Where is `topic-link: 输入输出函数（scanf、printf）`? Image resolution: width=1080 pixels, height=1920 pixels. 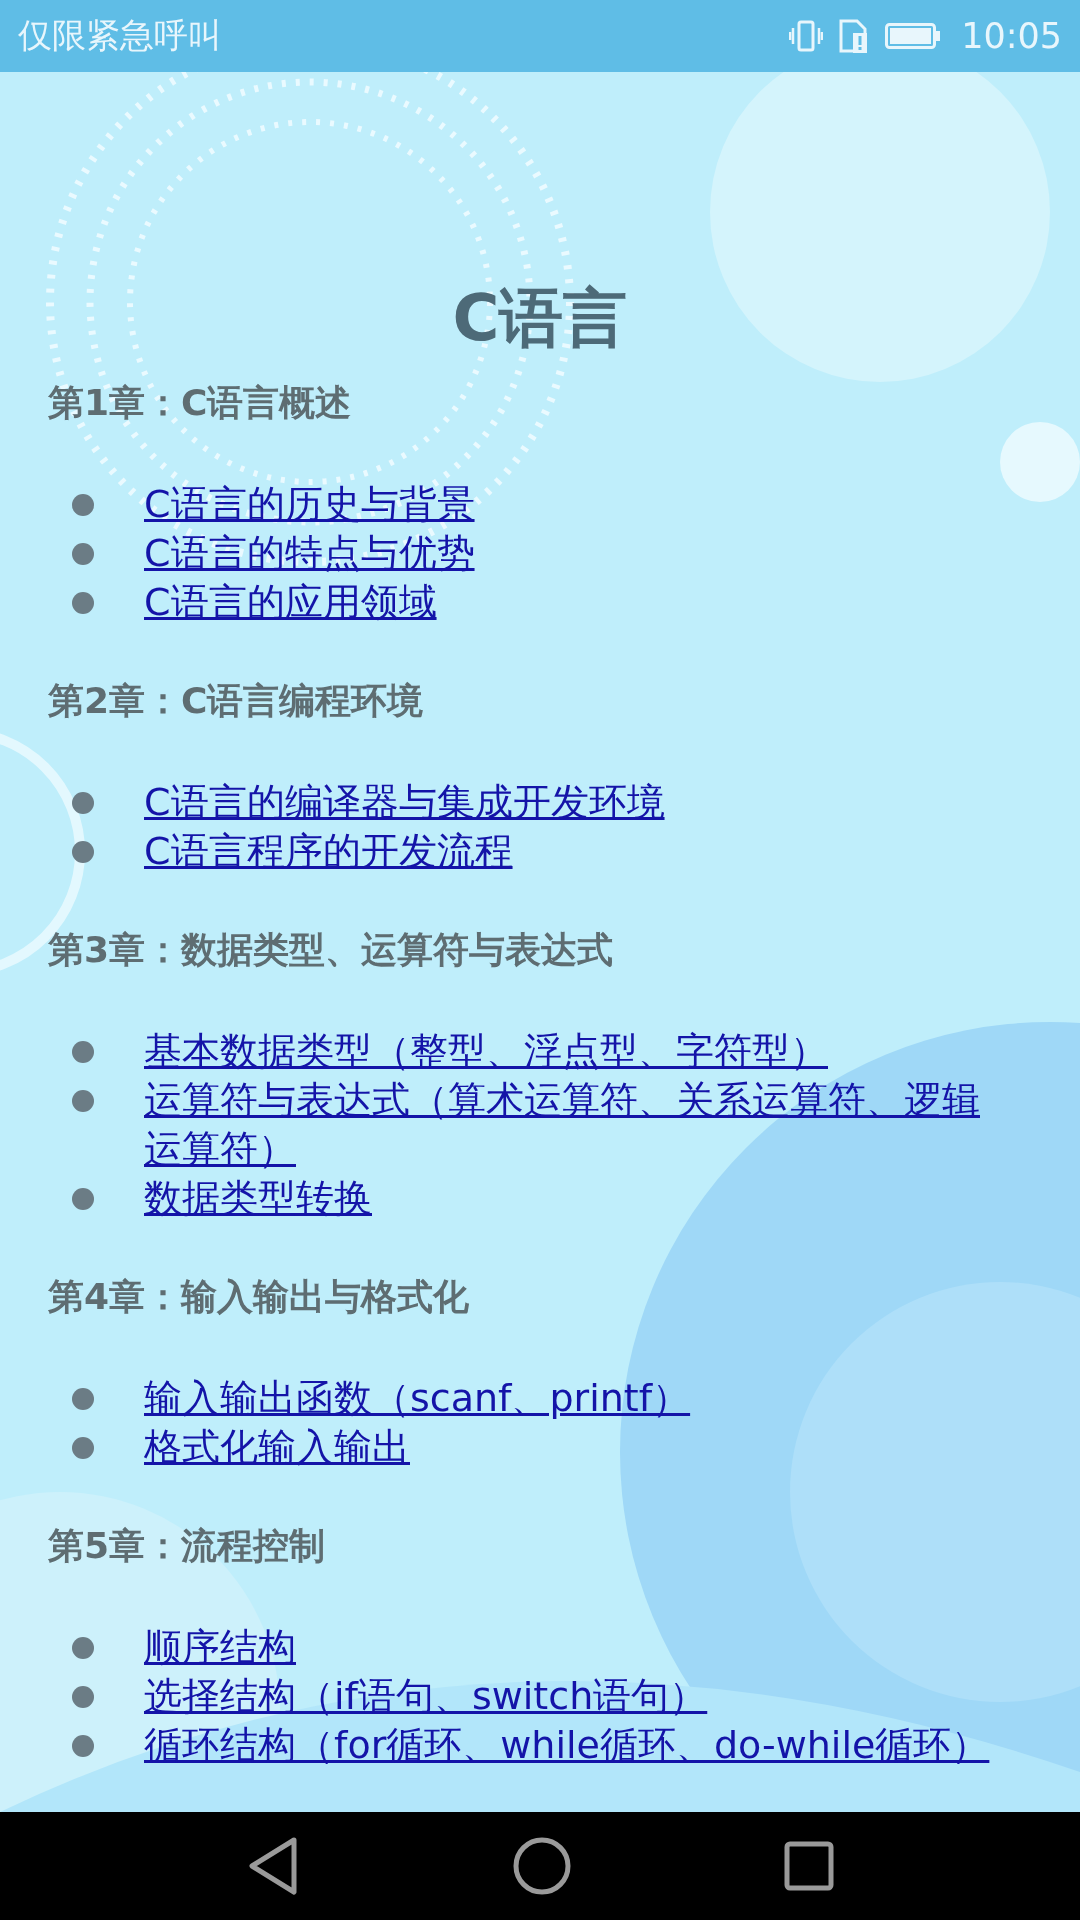 topic-link: 输入输出函数（scanf、printf） is located at coordinates (576, 1398).